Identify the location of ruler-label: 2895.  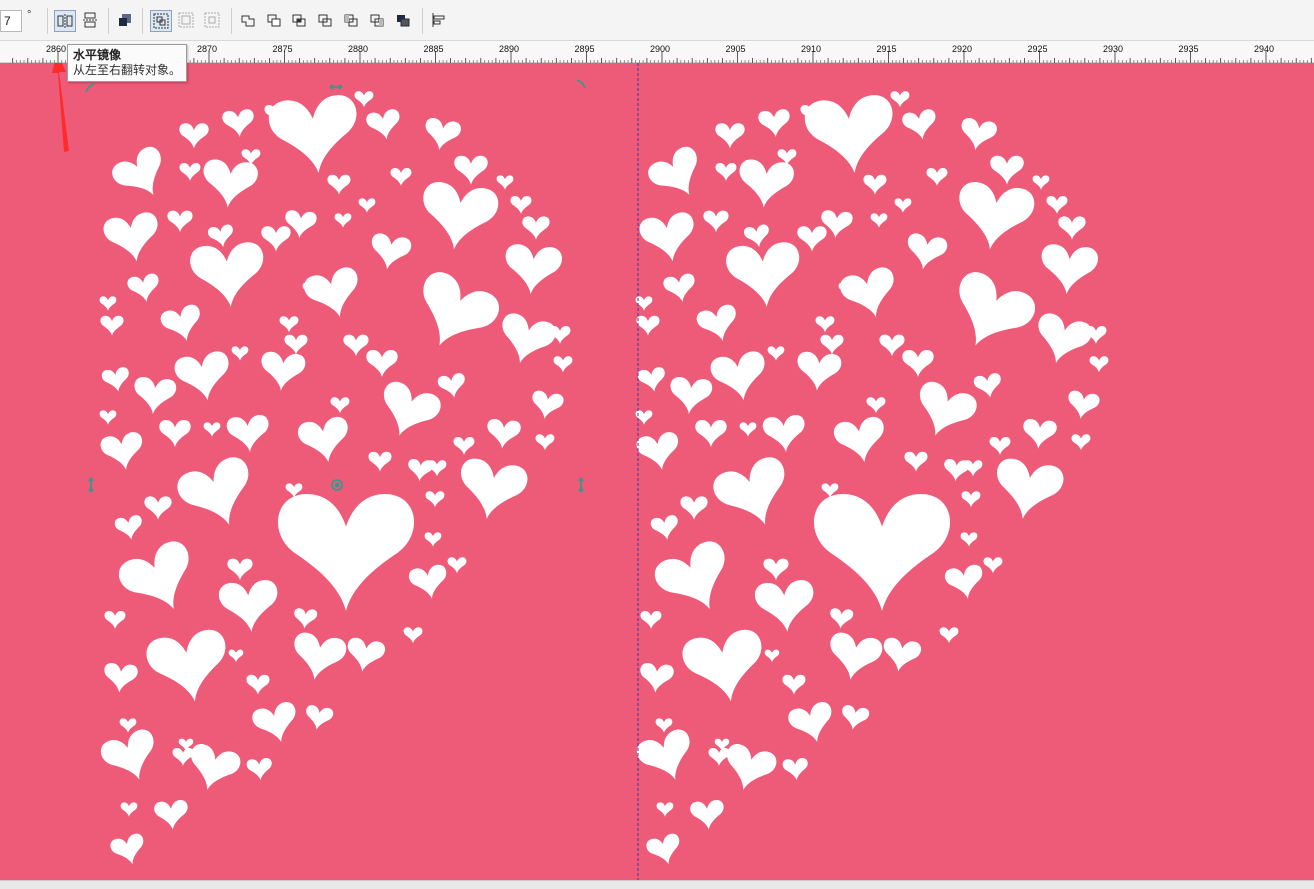
(584, 49).